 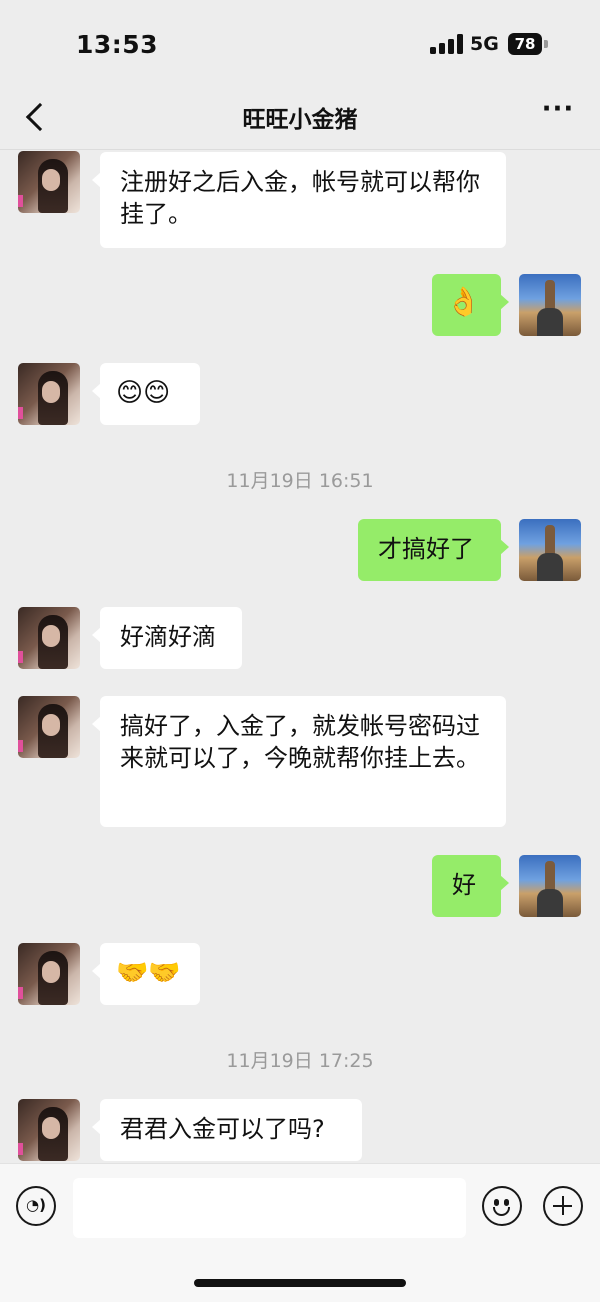 I want to click on message-bubble-incoming: 搞好了，入金了，就发帐号密码过来就可以了，今晚就帮你挂上去。, so click(x=299, y=761).